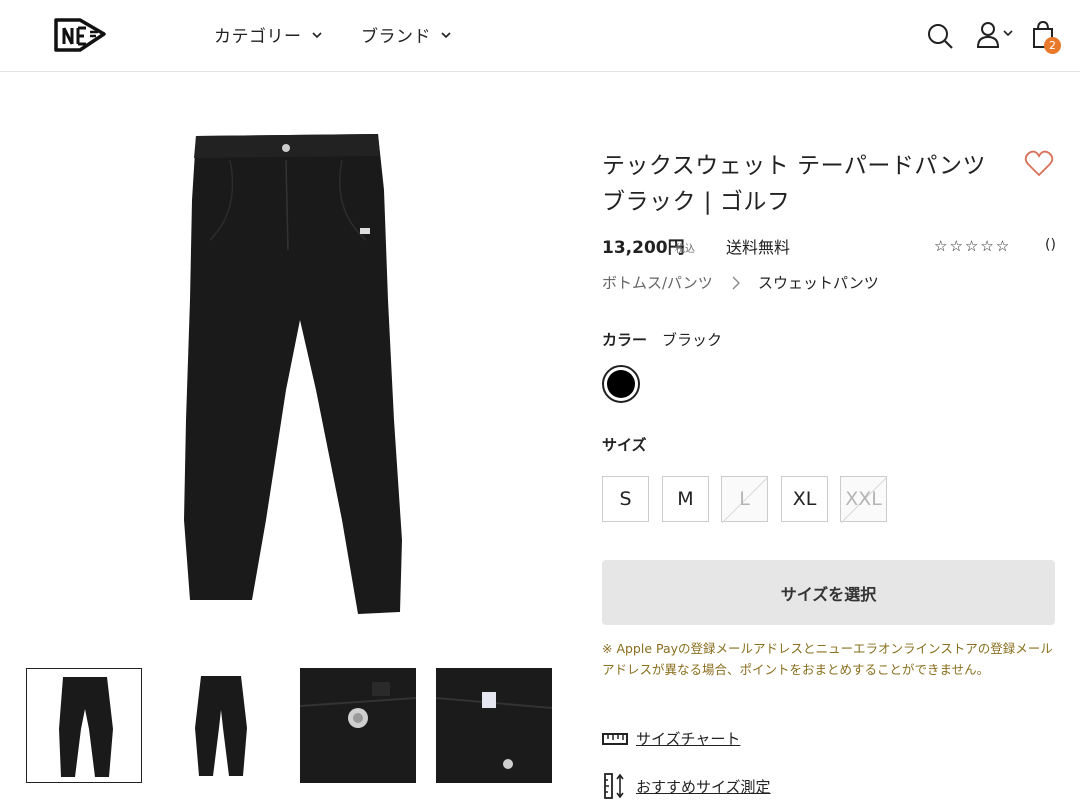 The width and height of the screenshot is (1080, 803). I want to click on color-swatch-black, so click(621, 384).